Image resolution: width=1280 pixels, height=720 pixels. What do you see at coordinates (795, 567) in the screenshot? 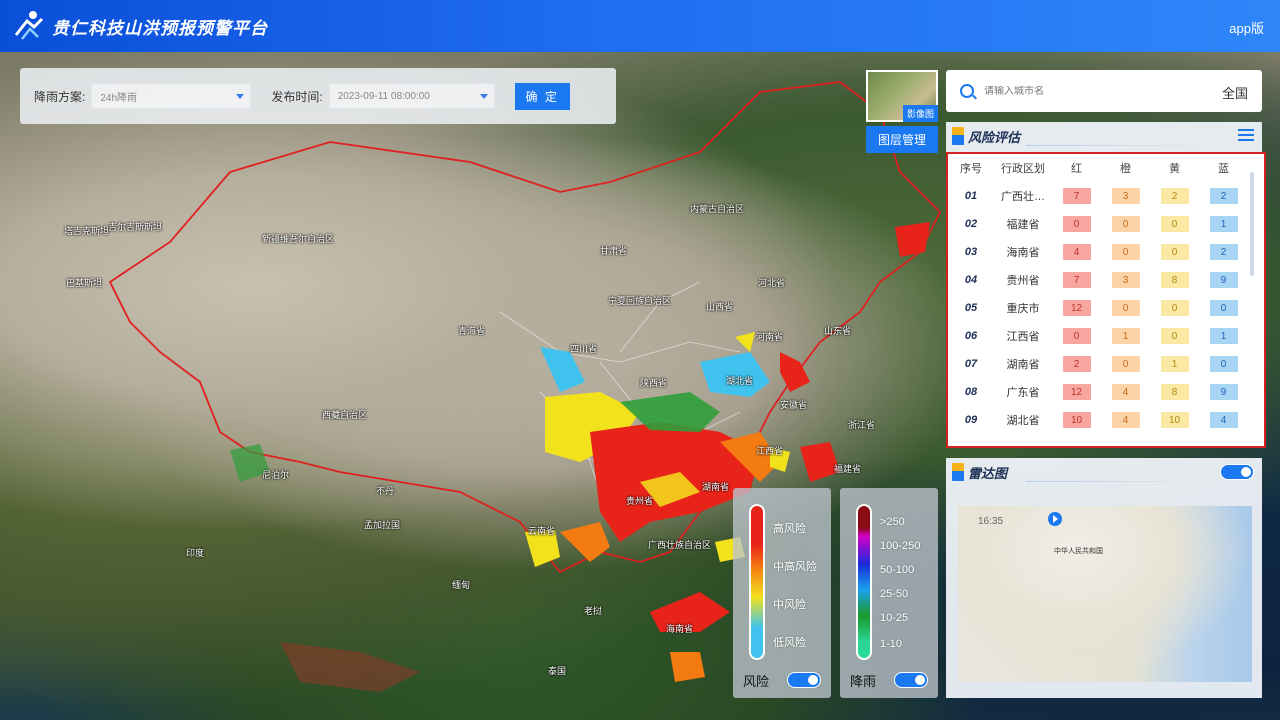
I see `legend-label: 中高风险` at bounding box center [795, 567].